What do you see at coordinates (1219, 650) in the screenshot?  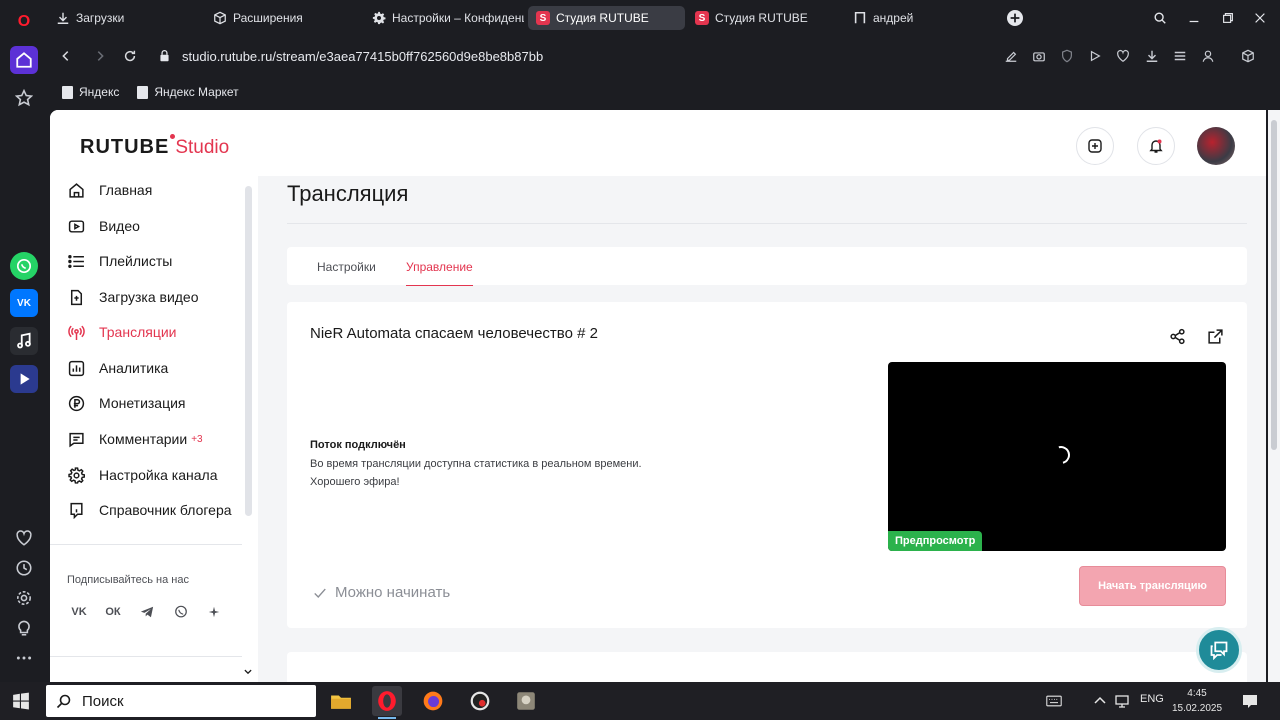 I see `support-chat-button` at bounding box center [1219, 650].